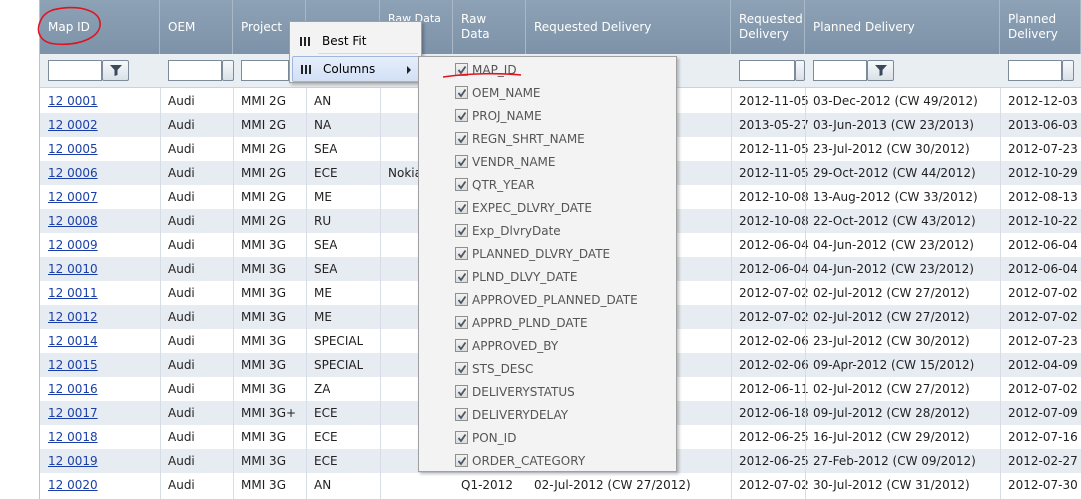 The width and height of the screenshot is (1081, 499). I want to click on column-option-label: STS_DESC, so click(503, 368).